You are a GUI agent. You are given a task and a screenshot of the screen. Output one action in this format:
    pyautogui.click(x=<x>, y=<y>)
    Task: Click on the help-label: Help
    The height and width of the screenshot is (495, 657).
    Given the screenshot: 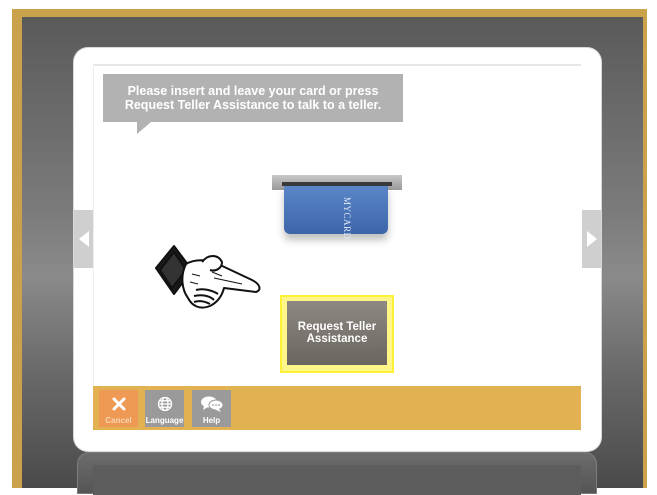 What is the action you would take?
    pyautogui.click(x=211, y=420)
    